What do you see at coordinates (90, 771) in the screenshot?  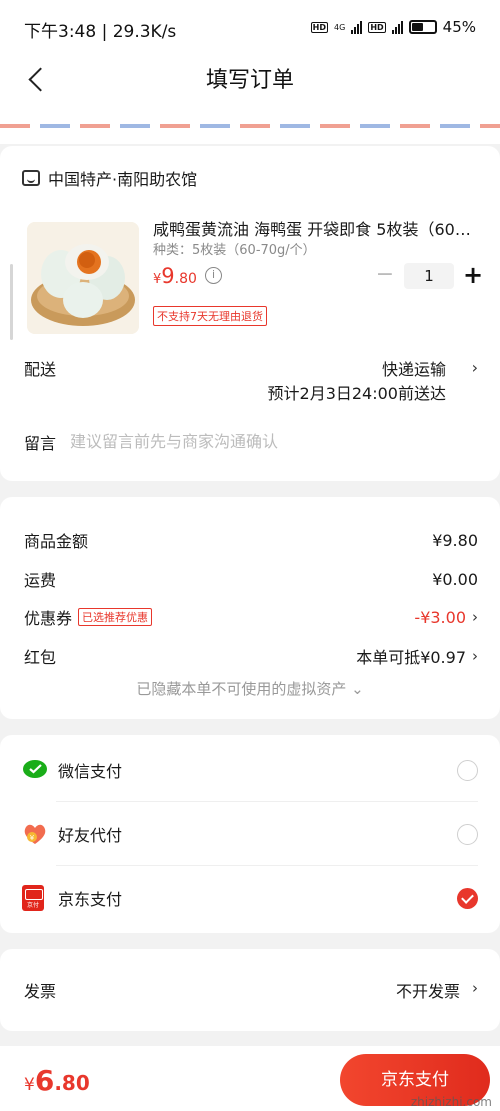 I see `payment-name: 微信支付` at bounding box center [90, 771].